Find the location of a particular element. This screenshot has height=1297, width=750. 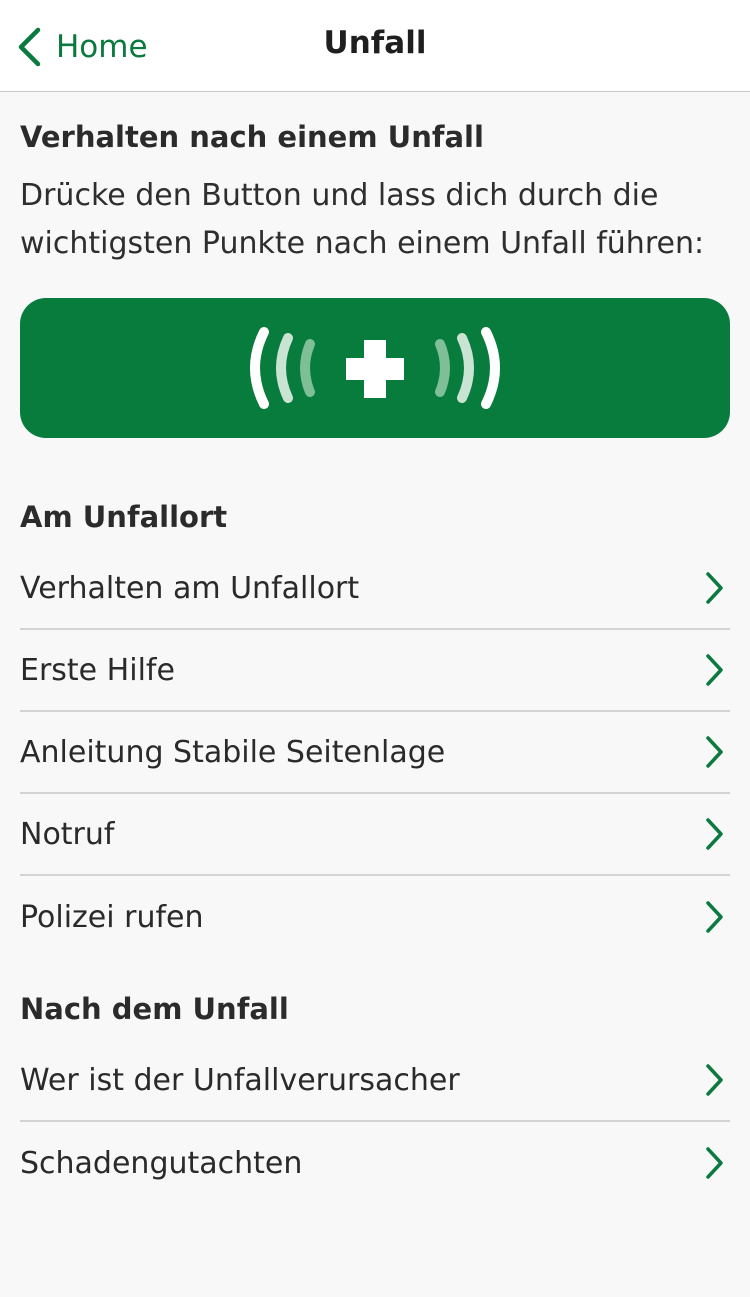

list-item-schadengutachten: Schadengutachten is located at coordinates (375, 1163).